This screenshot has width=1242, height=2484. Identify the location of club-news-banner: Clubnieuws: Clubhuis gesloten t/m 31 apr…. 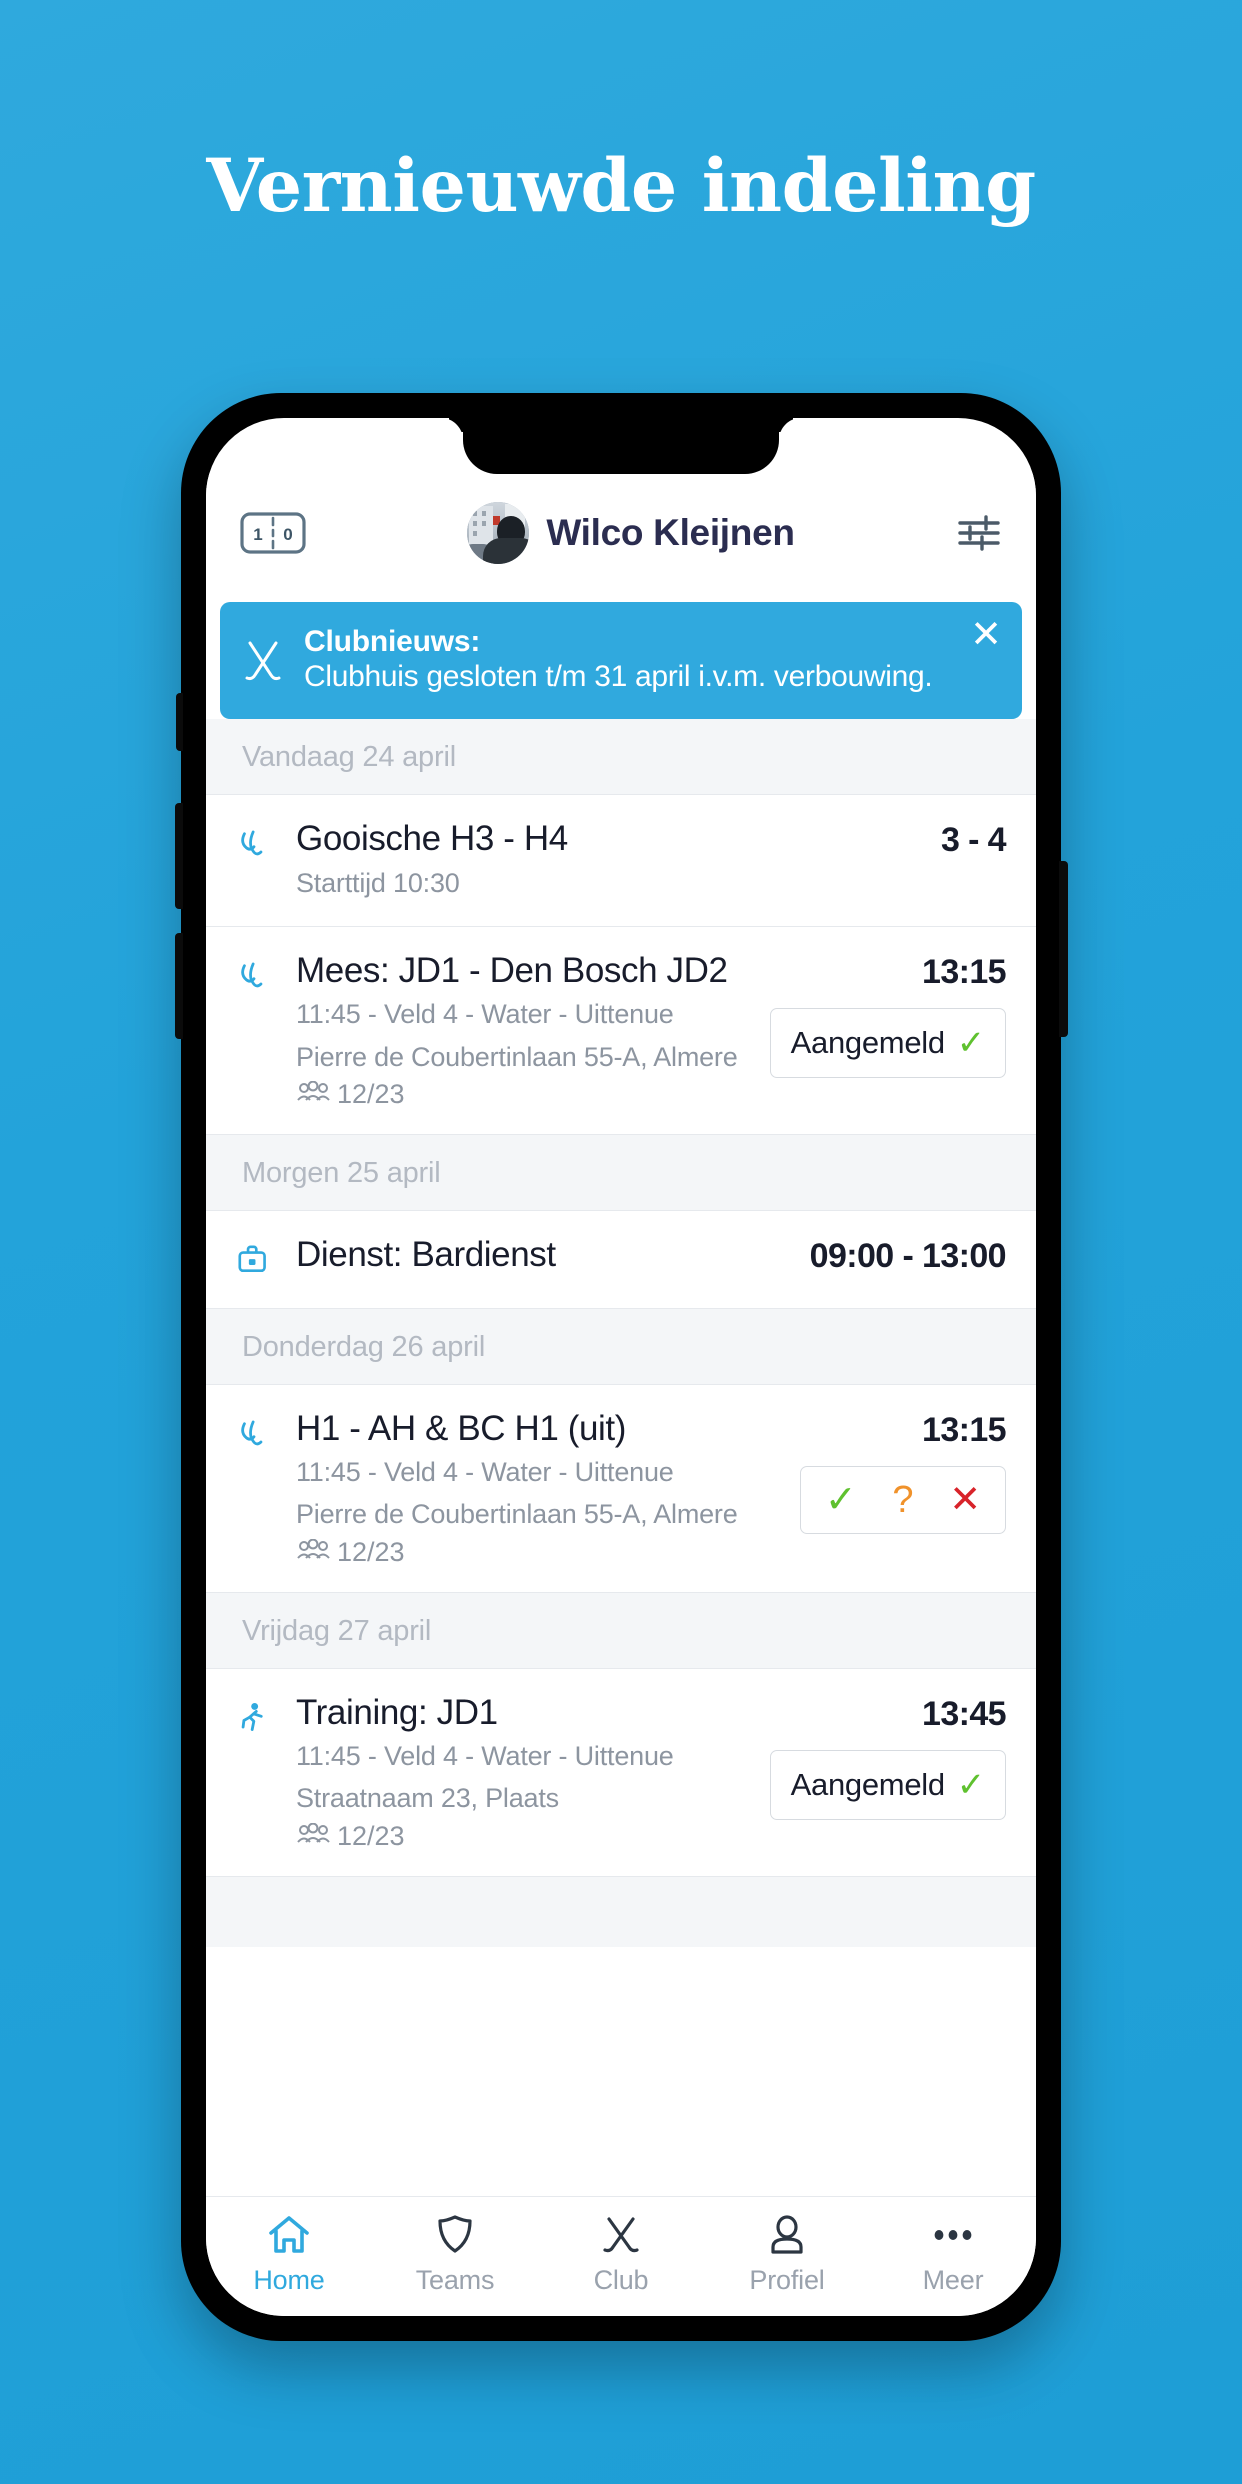
(621, 661).